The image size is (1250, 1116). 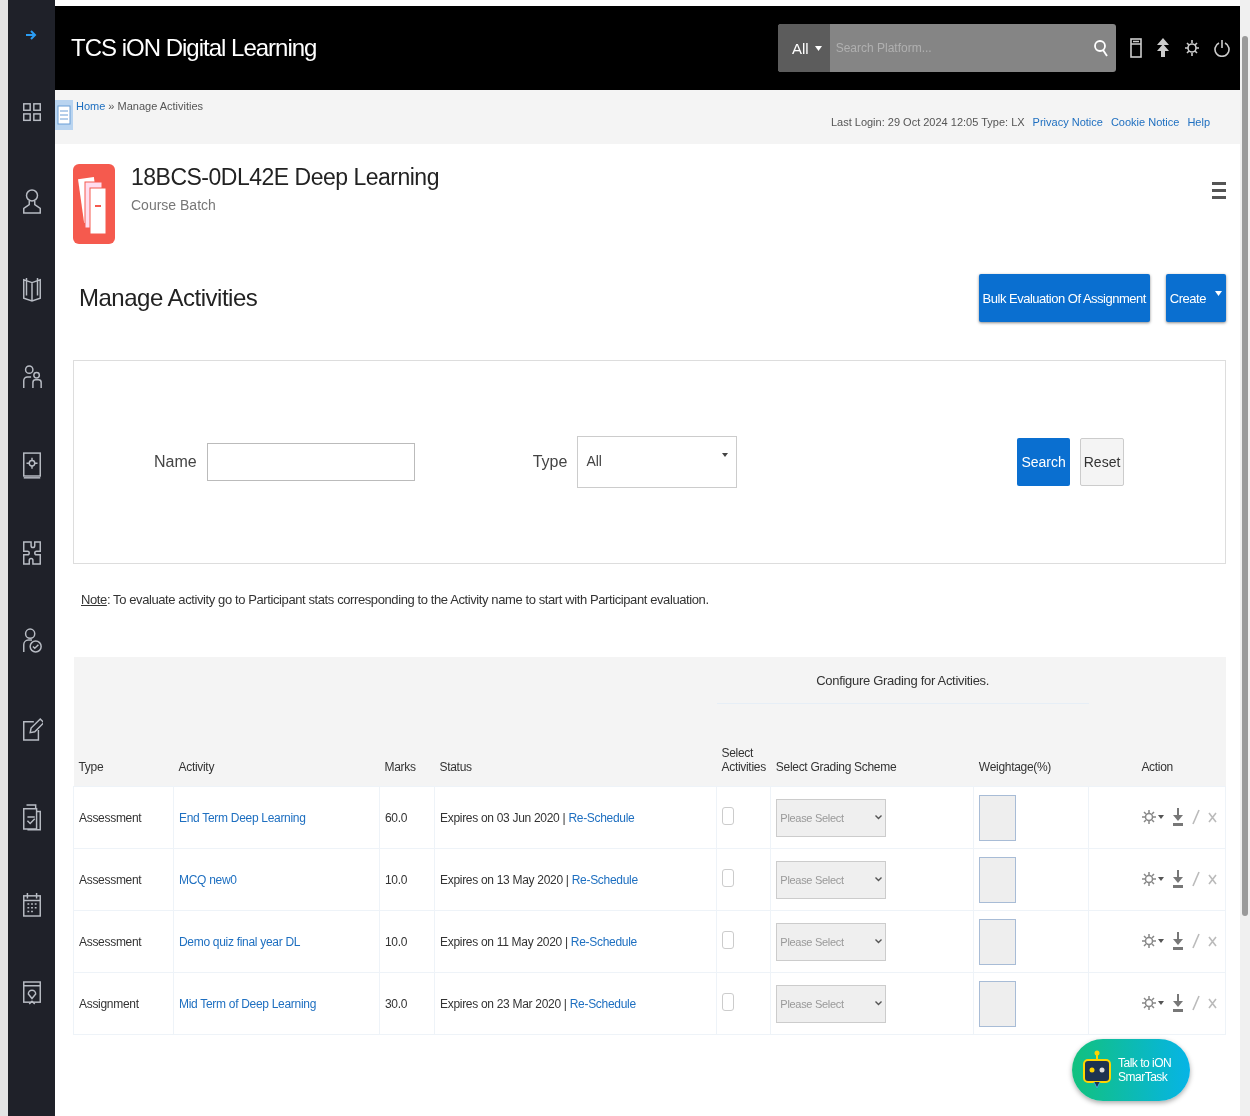 I want to click on column-header: Type, so click(x=123, y=745).